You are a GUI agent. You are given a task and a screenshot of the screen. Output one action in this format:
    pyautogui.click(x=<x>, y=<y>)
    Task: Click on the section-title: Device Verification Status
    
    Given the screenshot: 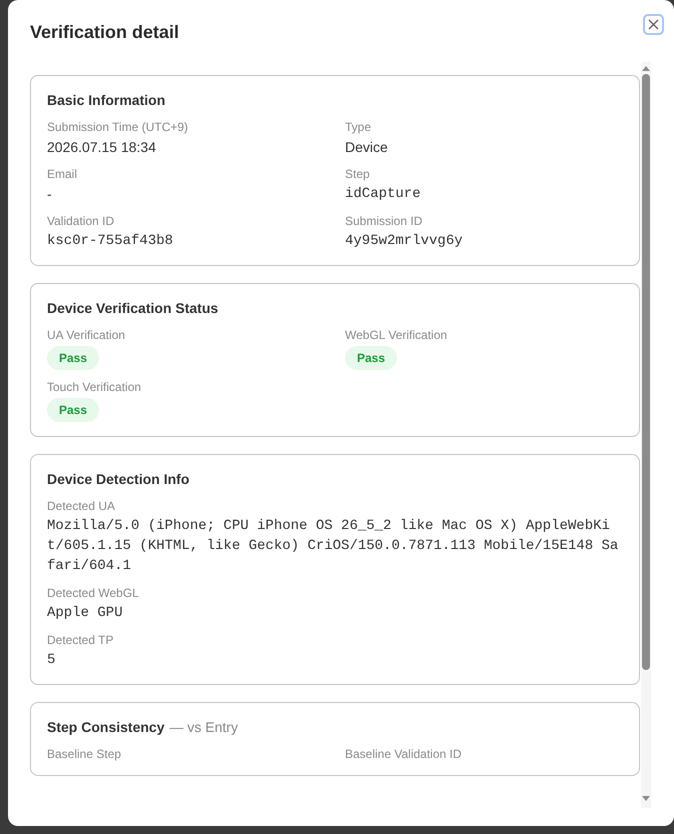 What is the action you would take?
    pyautogui.click(x=132, y=308)
    